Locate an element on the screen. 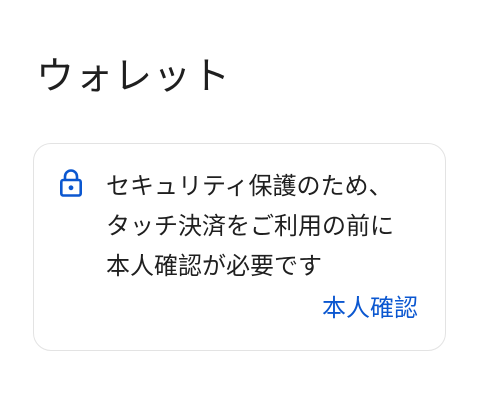  lock-icon is located at coordinates (71, 183).